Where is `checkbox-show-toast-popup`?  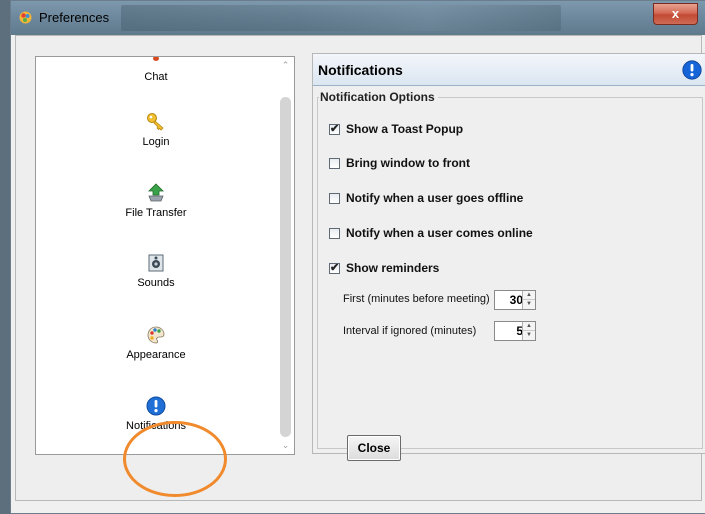 checkbox-show-toast-popup is located at coordinates (334, 128).